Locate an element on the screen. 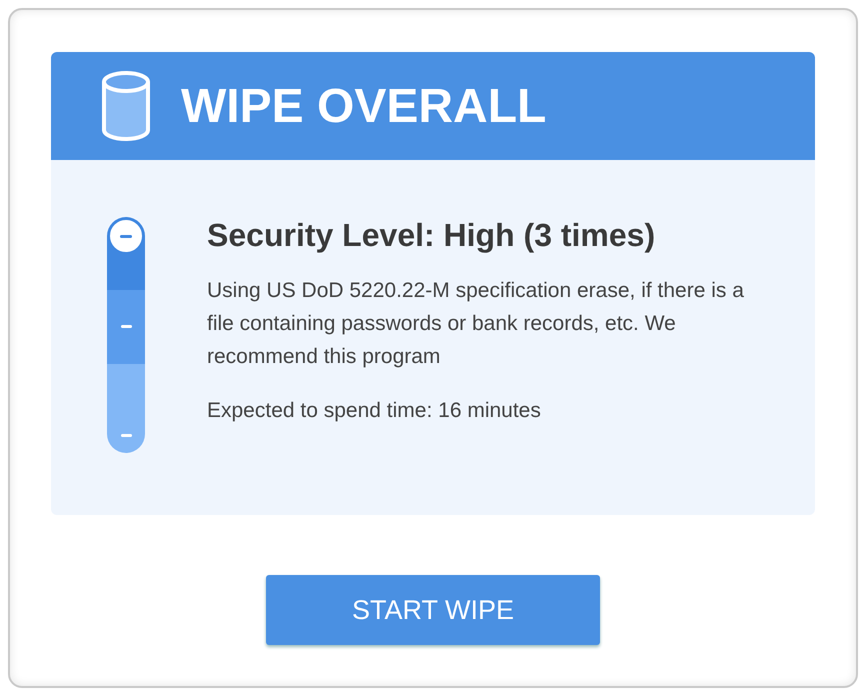  description-text: Using US DoD 5220.22-M specification erase, if there is a file containing passwords or bank records, etc. We recommend this program is located at coordinates (476, 324).